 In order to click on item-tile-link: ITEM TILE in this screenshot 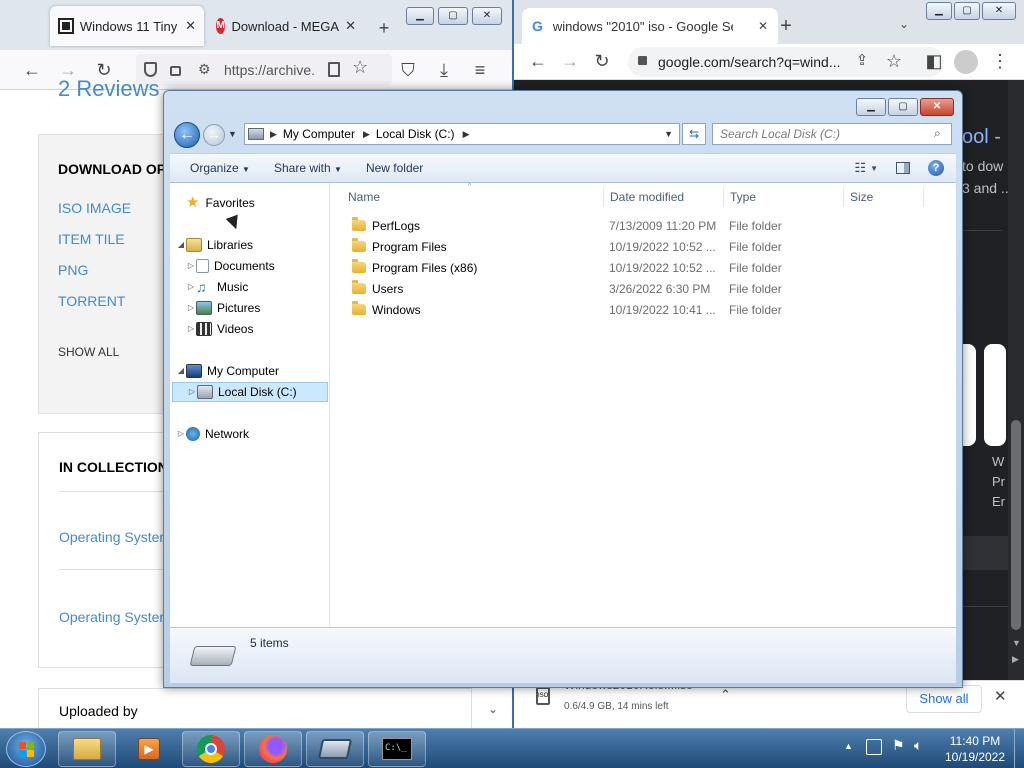, I will do `click(91, 239)`.